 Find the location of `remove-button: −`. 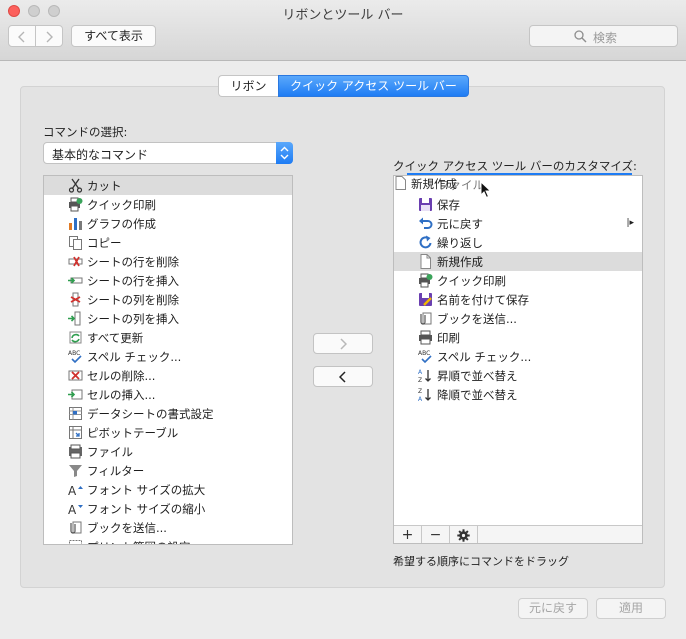

remove-button: − is located at coordinates (436, 534).